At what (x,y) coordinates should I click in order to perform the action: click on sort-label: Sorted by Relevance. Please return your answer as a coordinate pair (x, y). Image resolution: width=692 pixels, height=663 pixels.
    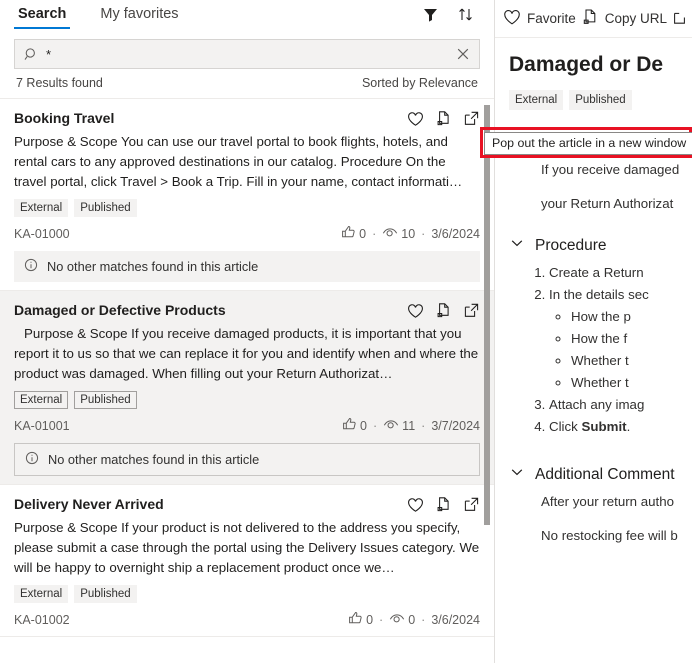
    Looking at the image, I should click on (420, 83).